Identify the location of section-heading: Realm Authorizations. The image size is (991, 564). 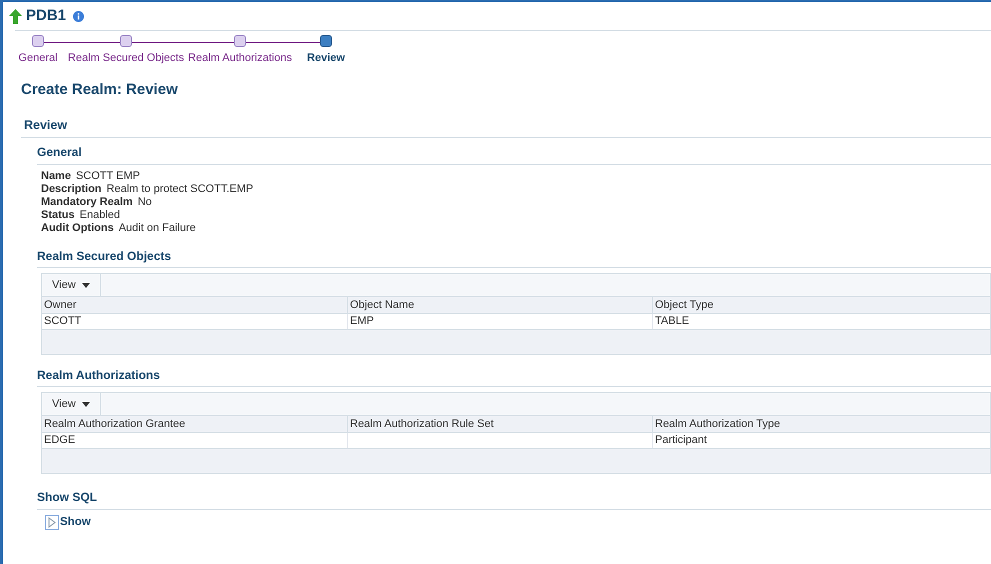
(514, 377).